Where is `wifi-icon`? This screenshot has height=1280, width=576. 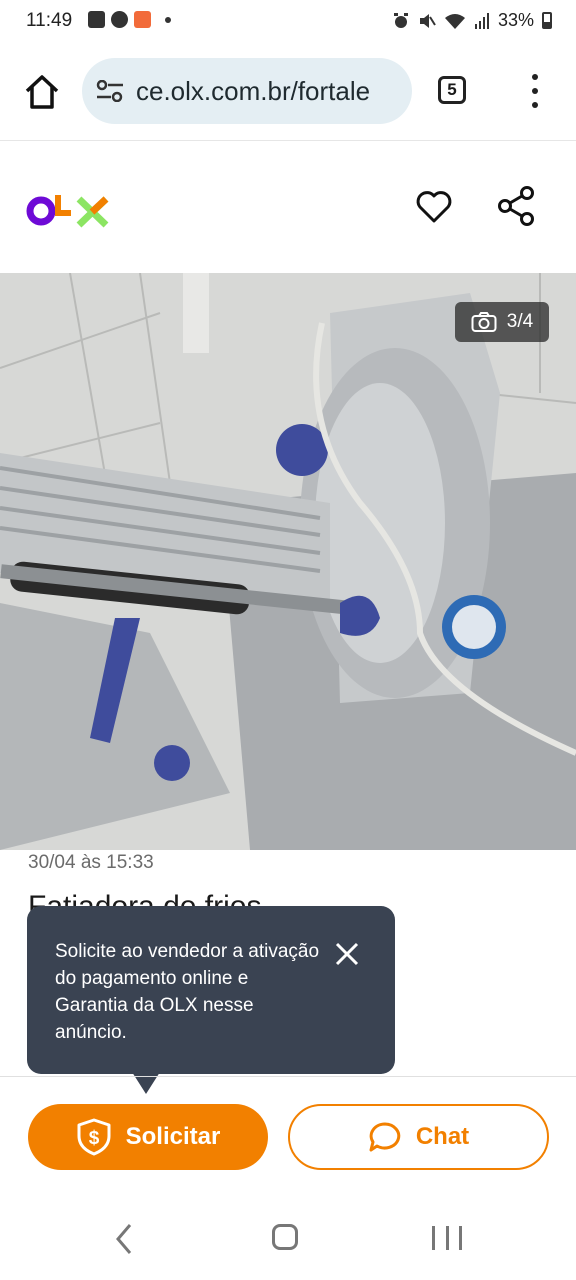
wifi-icon is located at coordinates (454, 21).